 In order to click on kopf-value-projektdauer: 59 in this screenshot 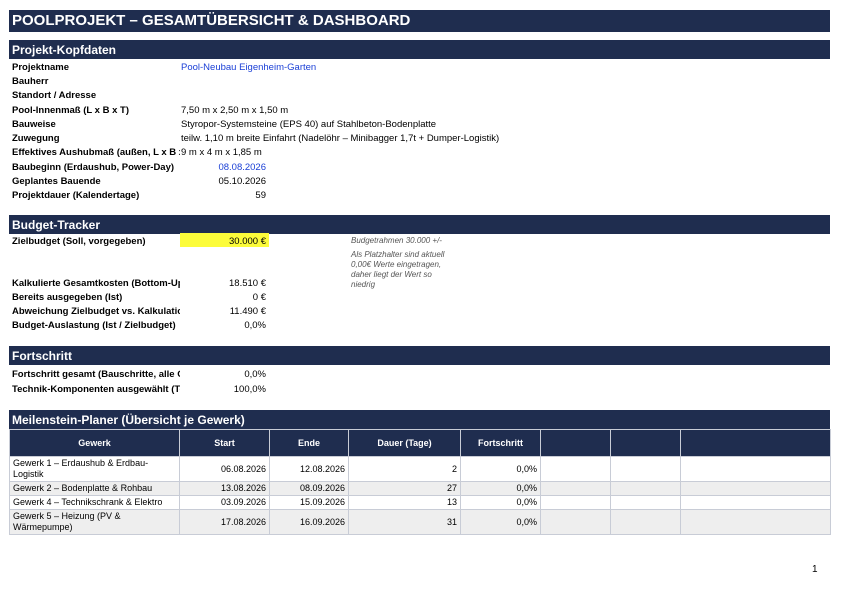, I will do `click(260, 195)`.